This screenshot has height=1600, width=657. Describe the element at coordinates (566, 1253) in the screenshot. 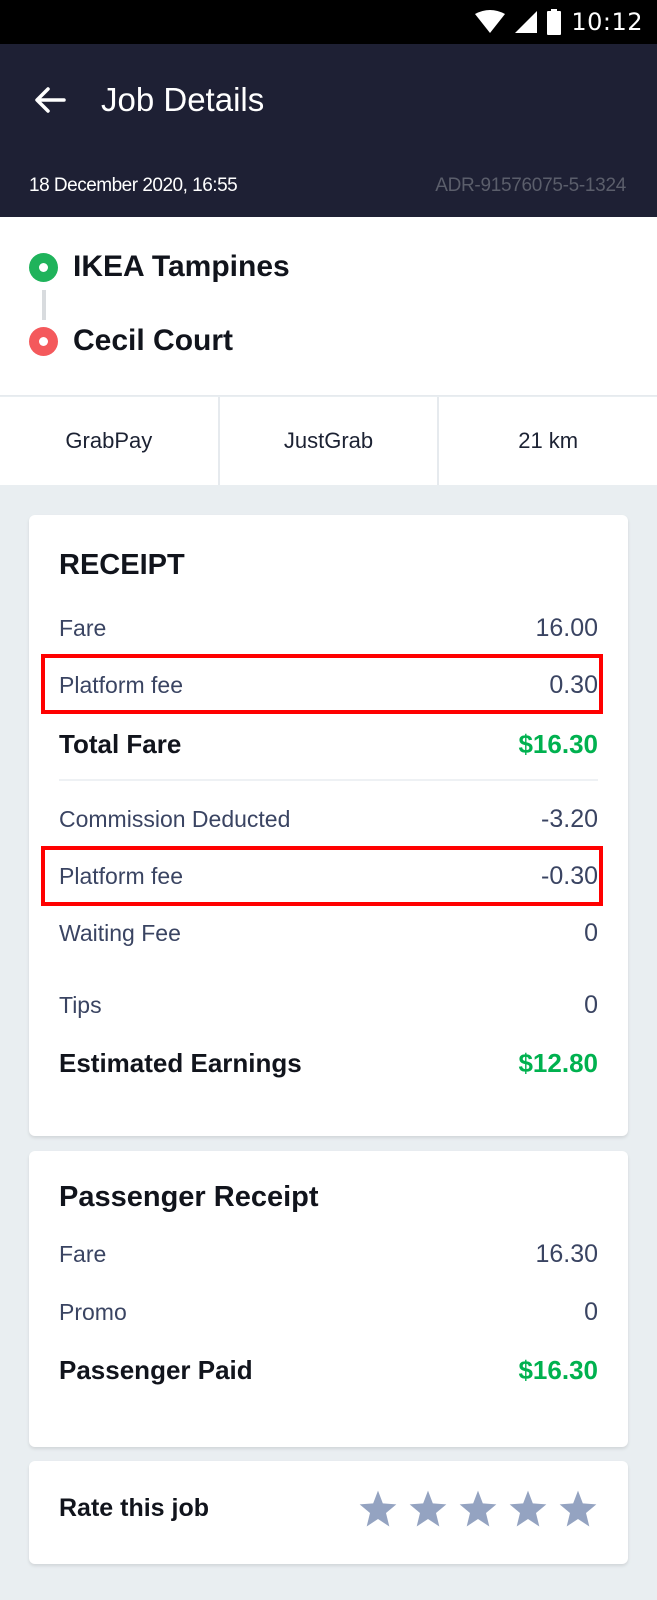

I see `passenger-fare-value: 16.30` at that location.